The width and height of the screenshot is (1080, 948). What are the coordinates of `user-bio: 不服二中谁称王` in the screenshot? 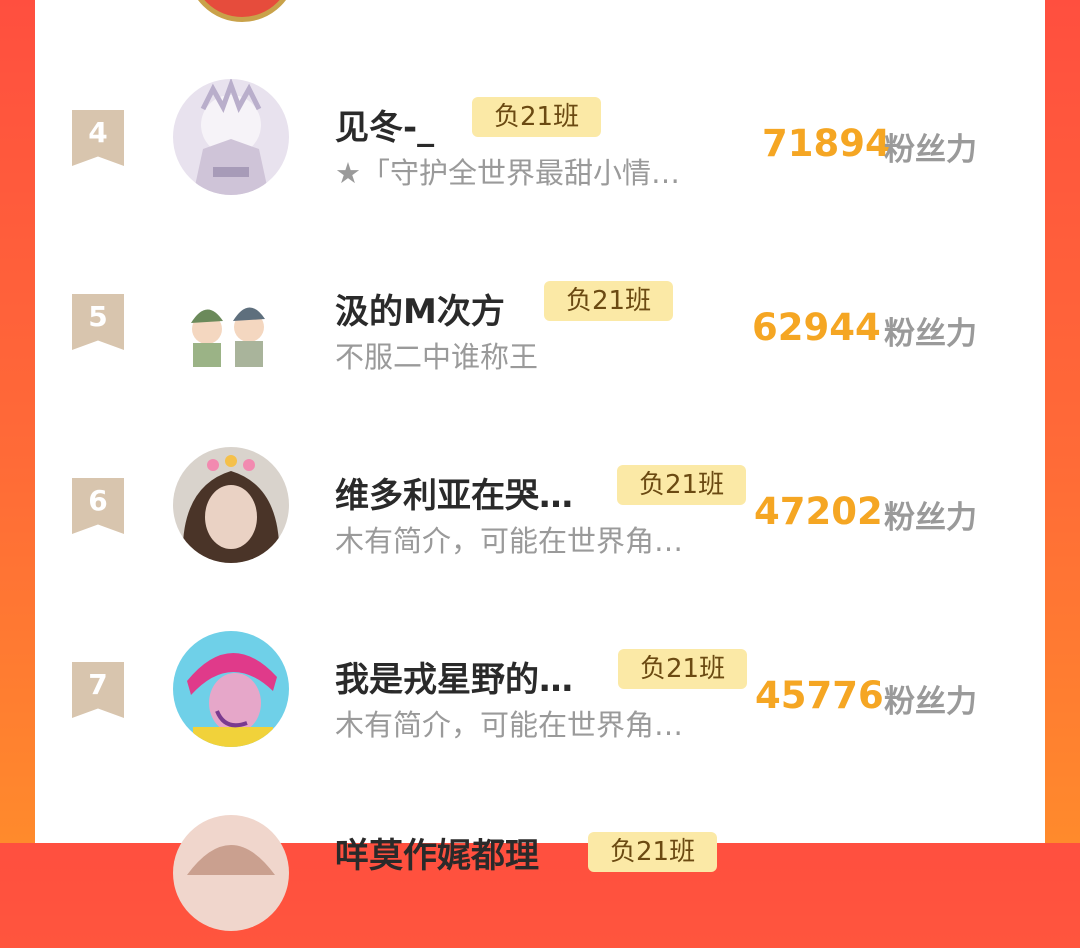 It's located at (437, 357).